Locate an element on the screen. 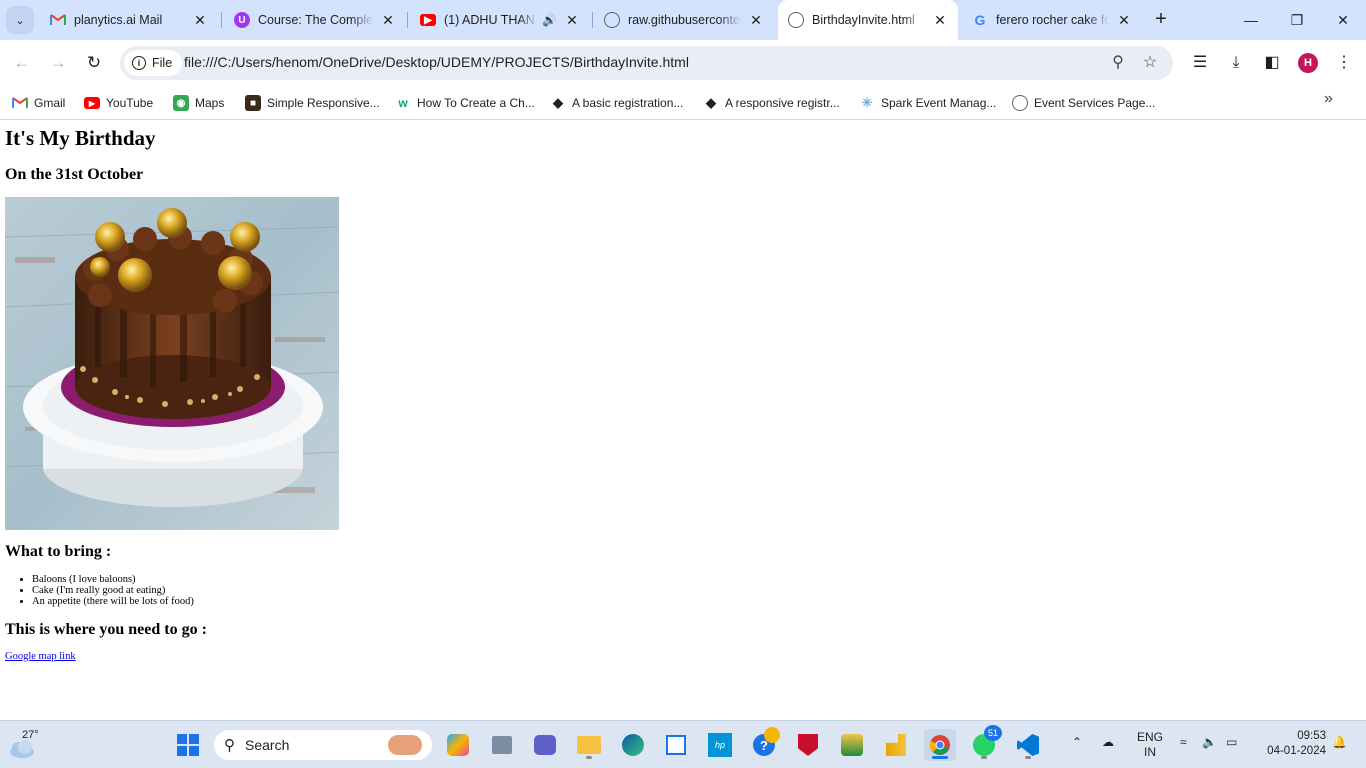  reading-list-icon: ☰ is located at coordinates (1200, 63).